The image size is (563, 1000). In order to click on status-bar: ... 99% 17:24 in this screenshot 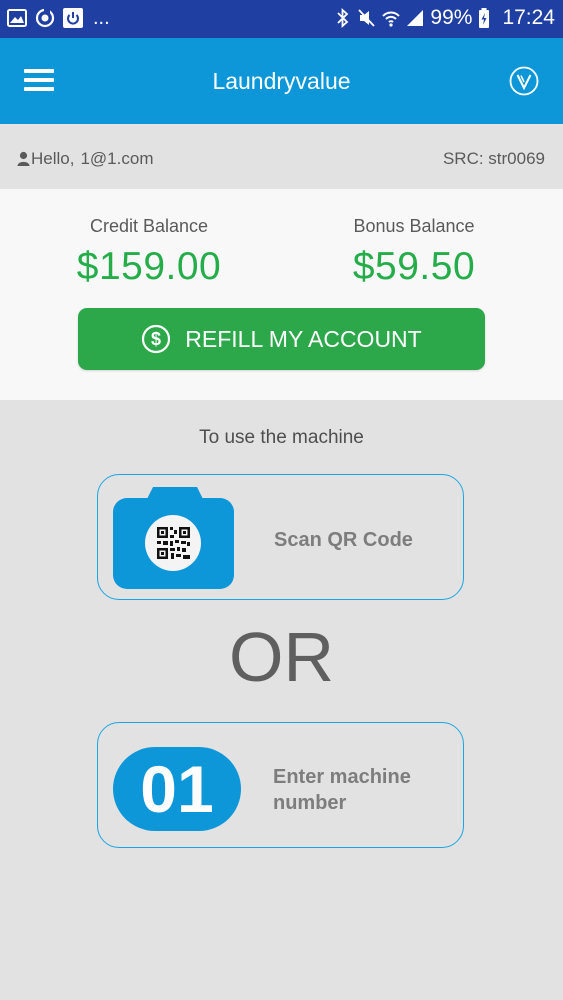, I will do `click(281, 19)`.